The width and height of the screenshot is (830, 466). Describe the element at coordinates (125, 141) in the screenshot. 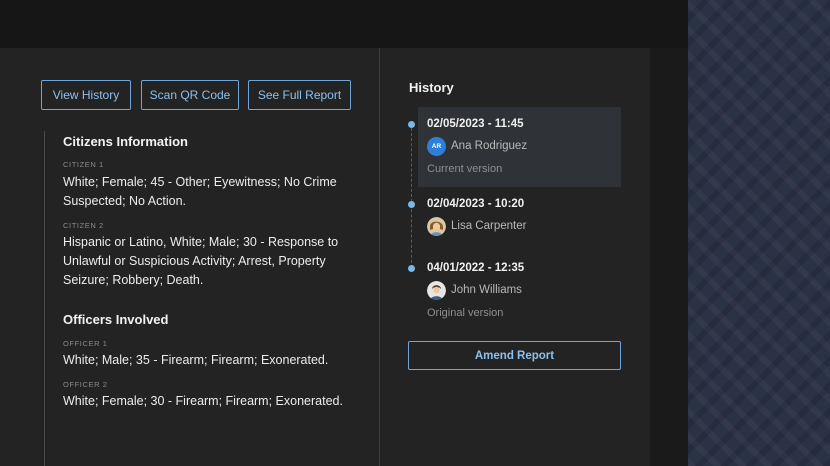

I see `citizens-information-heading: Citizens Information` at that location.